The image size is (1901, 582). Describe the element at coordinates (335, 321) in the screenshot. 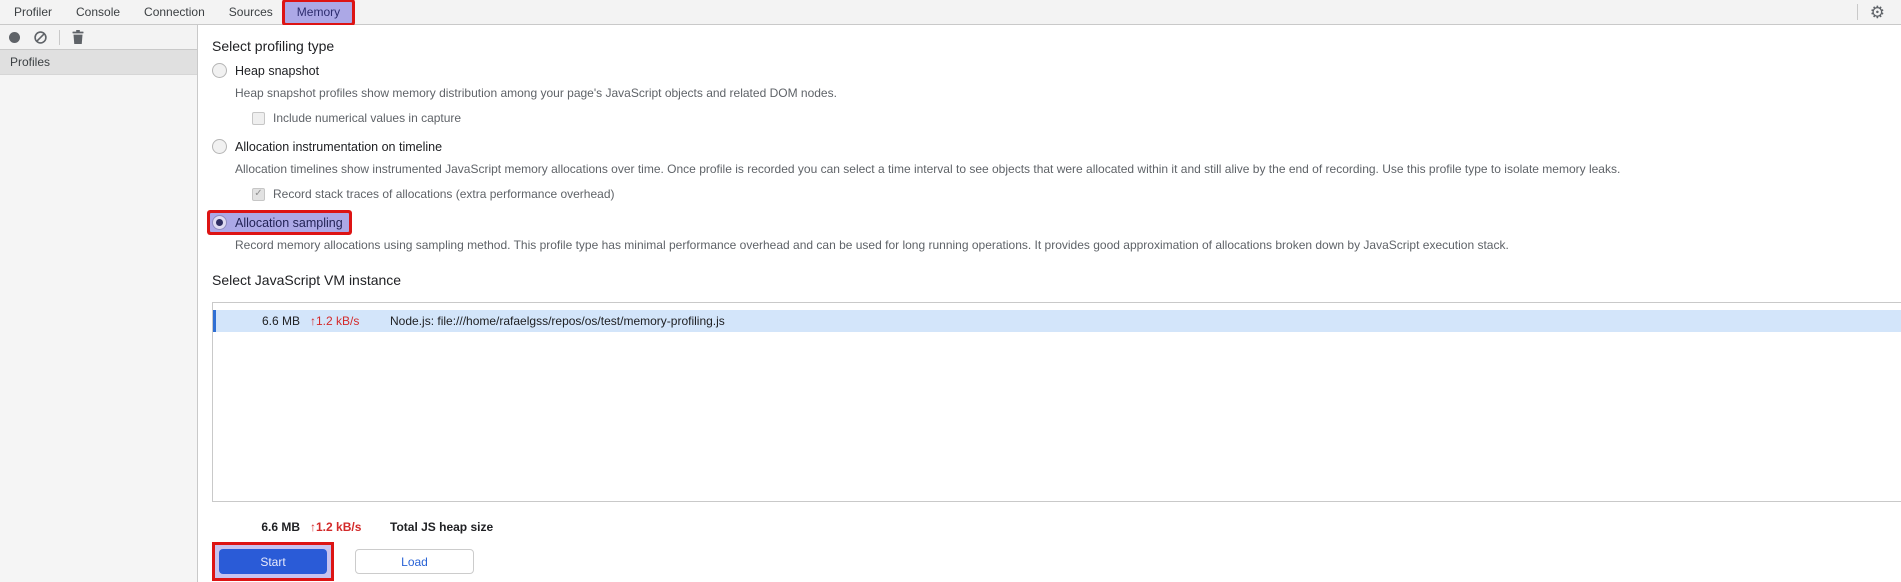

I see `vm-allocation-rate: ↑1.2 kB/s` at that location.